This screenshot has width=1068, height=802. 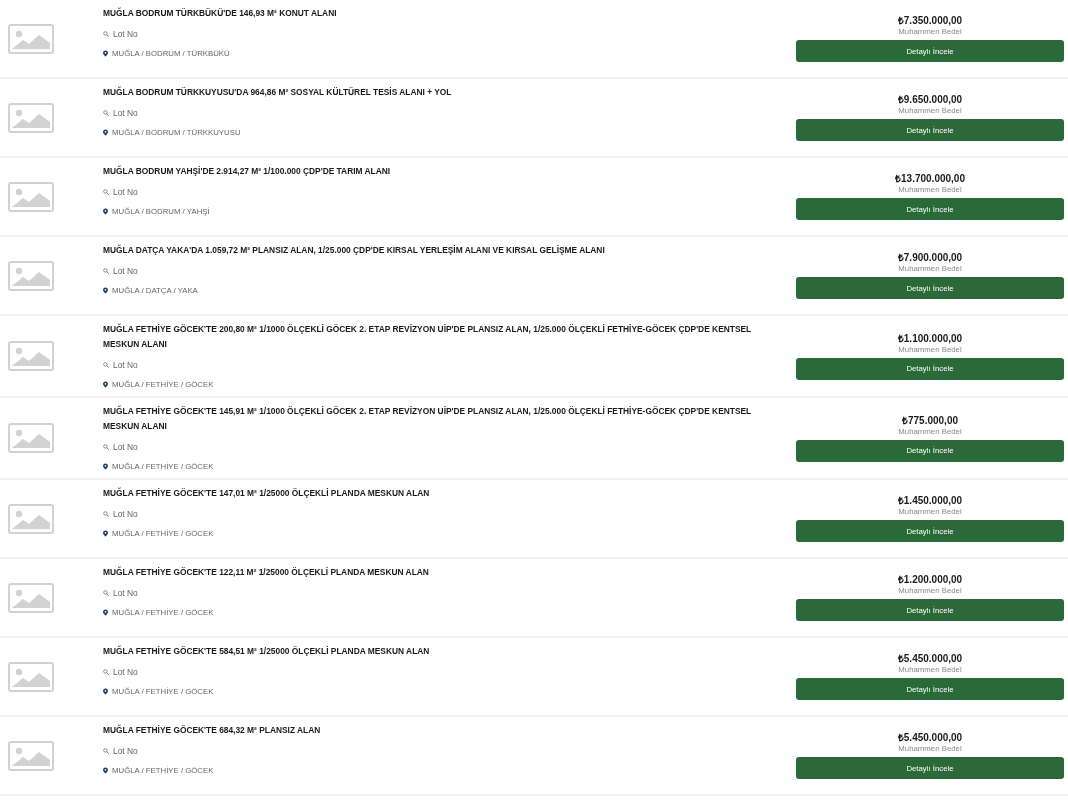 What do you see at coordinates (220, 13) in the screenshot?
I see `listing-title: MUĞLA BODRUM TÜRKBÜKÜ'DE 146,93 M² KONUT ALANI` at bounding box center [220, 13].